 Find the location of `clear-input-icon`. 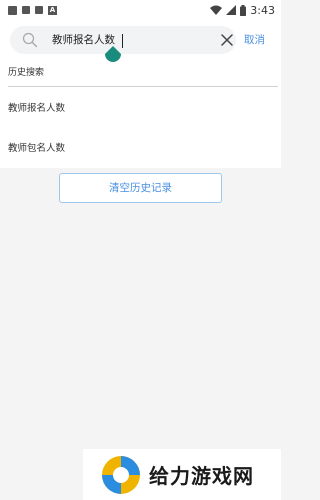

clear-input-icon is located at coordinates (227, 40).